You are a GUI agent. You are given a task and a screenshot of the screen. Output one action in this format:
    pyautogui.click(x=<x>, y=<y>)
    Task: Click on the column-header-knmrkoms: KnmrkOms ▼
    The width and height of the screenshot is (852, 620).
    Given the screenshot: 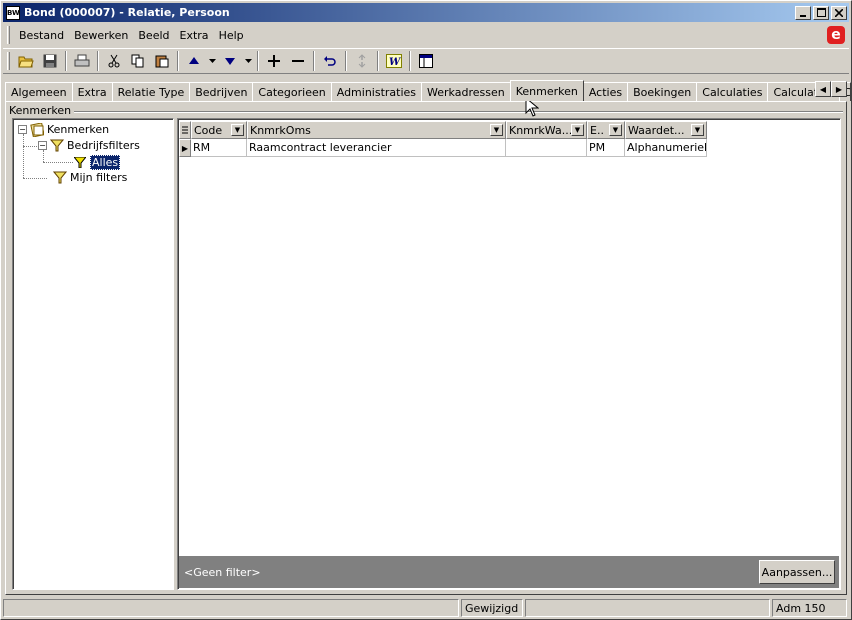 What is the action you would take?
    pyautogui.click(x=376, y=130)
    